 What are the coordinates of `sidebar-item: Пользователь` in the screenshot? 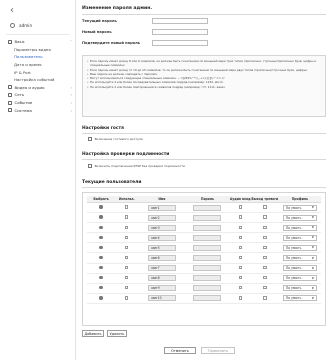 It's located at (40, 57).